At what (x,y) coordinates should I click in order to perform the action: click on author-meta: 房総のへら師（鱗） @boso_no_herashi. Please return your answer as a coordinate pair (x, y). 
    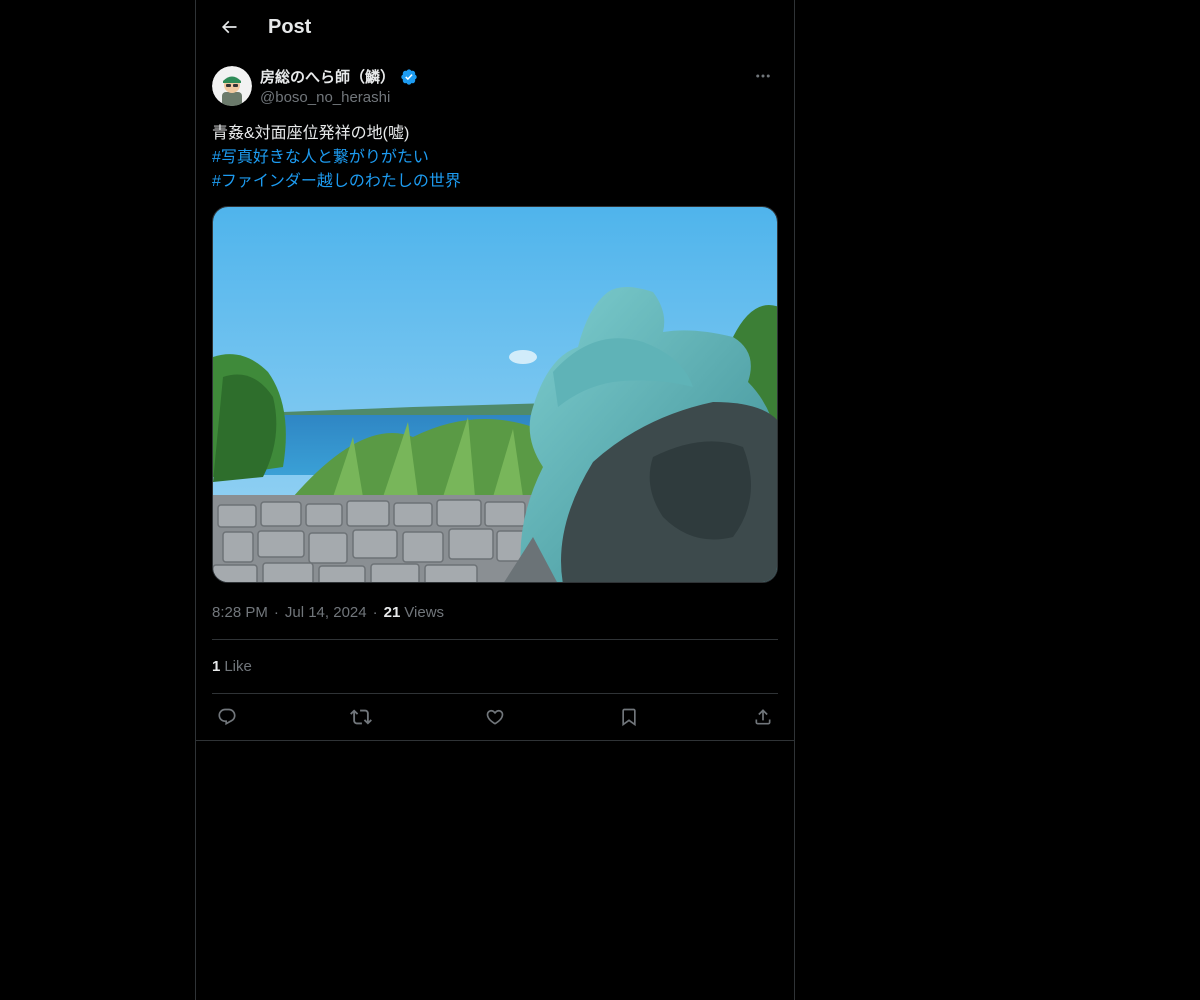
    Looking at the image, I should click on (339, 86).